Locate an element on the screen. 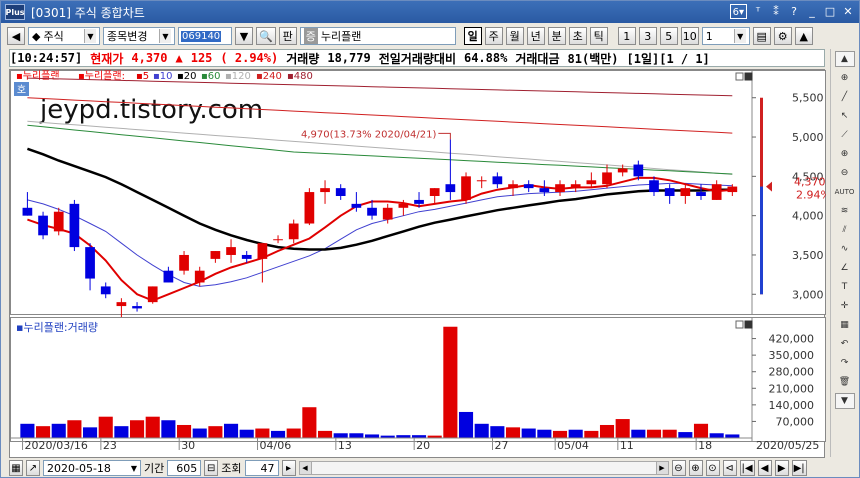  close-button: ✕ is located at coordinates (848, 11).